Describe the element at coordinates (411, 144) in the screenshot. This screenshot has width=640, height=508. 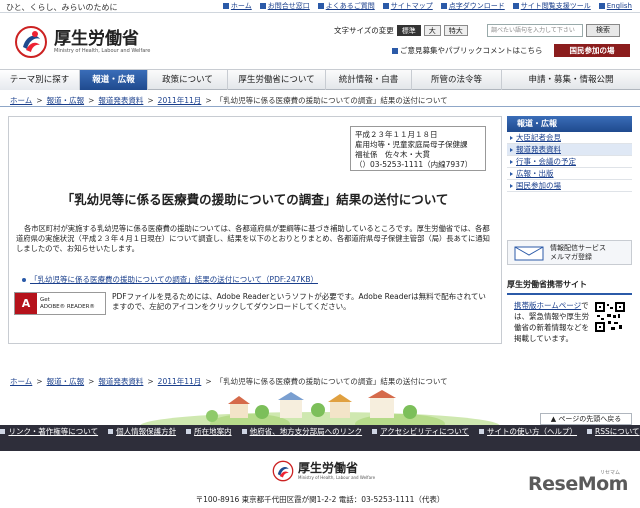
I see `sender-department: 雇用均等・児童家庭局母子保健課` at that location.